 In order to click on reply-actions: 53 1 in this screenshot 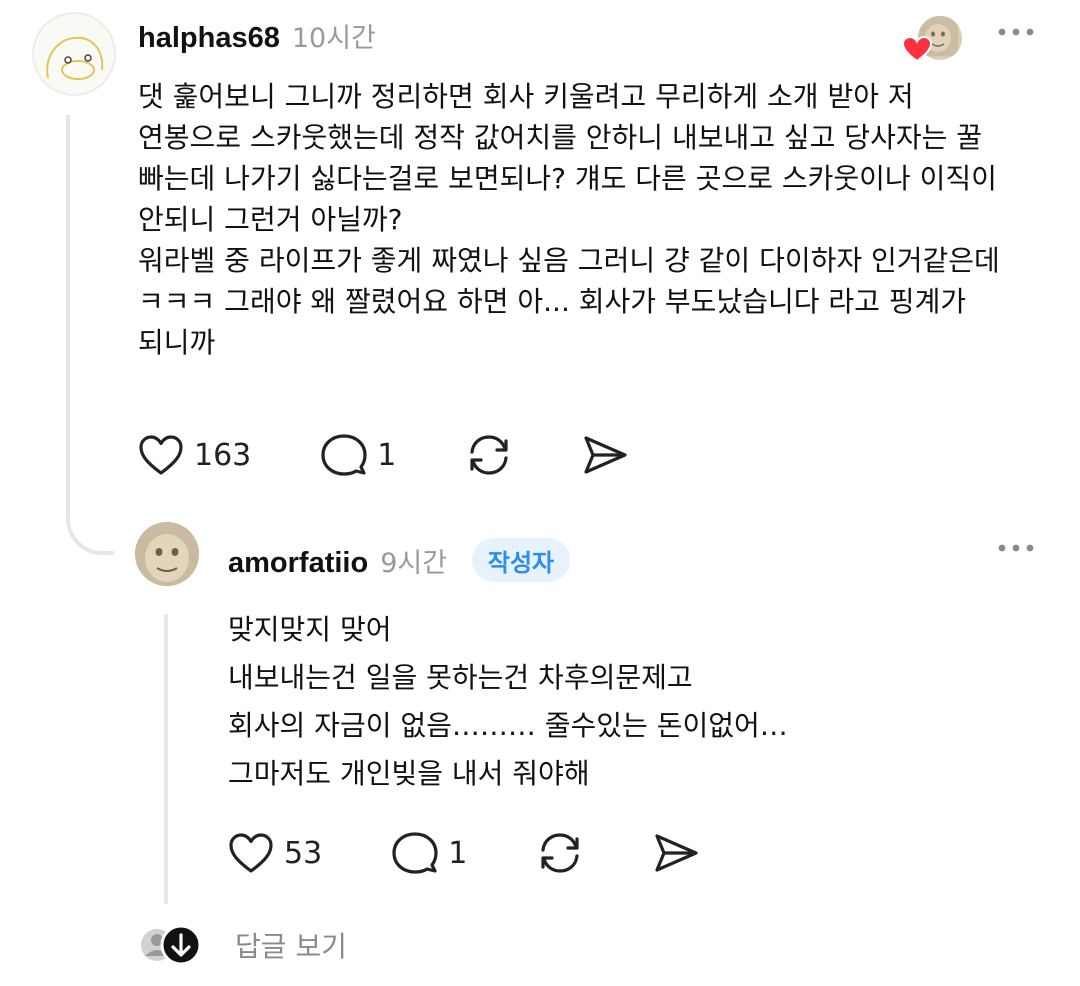, I will do `click(498, 853)`.